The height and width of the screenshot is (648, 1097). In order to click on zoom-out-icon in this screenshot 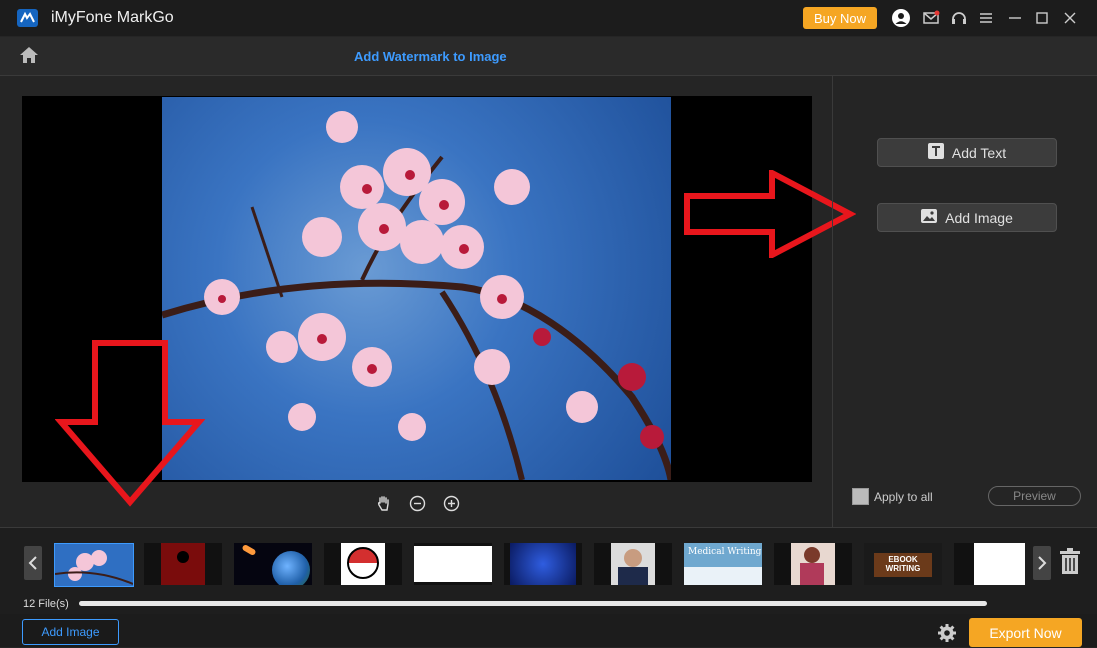, I will do `click(417, 503)`.